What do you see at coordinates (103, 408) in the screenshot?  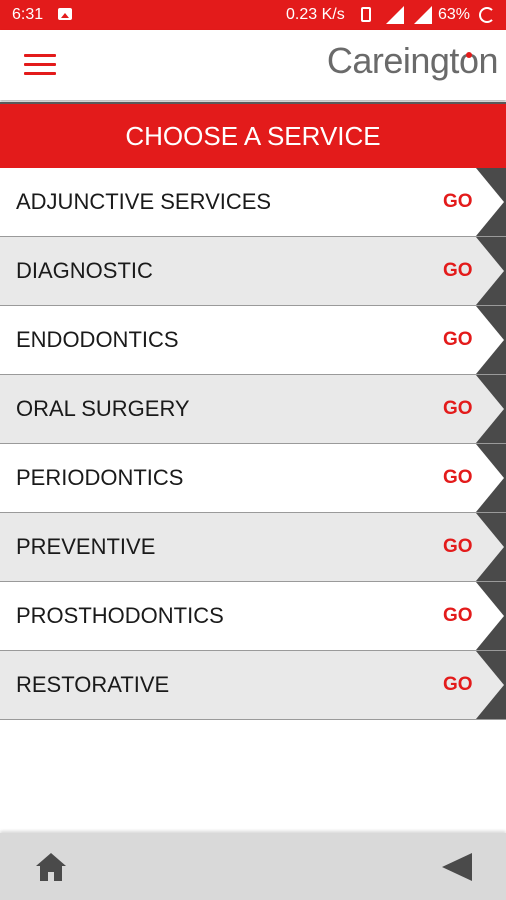 I see `service-label: ORAL SURGERY` at bounding box center [103, 408].